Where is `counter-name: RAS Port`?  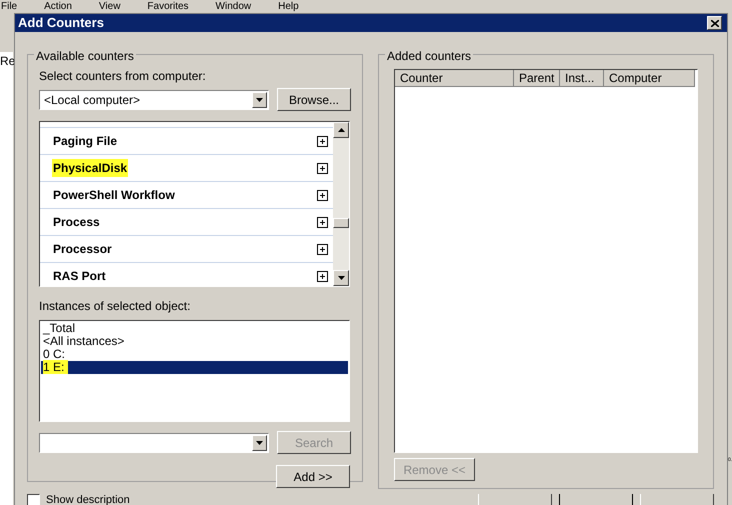
counter-name: RAS Port is located at coordinates (79, 276).